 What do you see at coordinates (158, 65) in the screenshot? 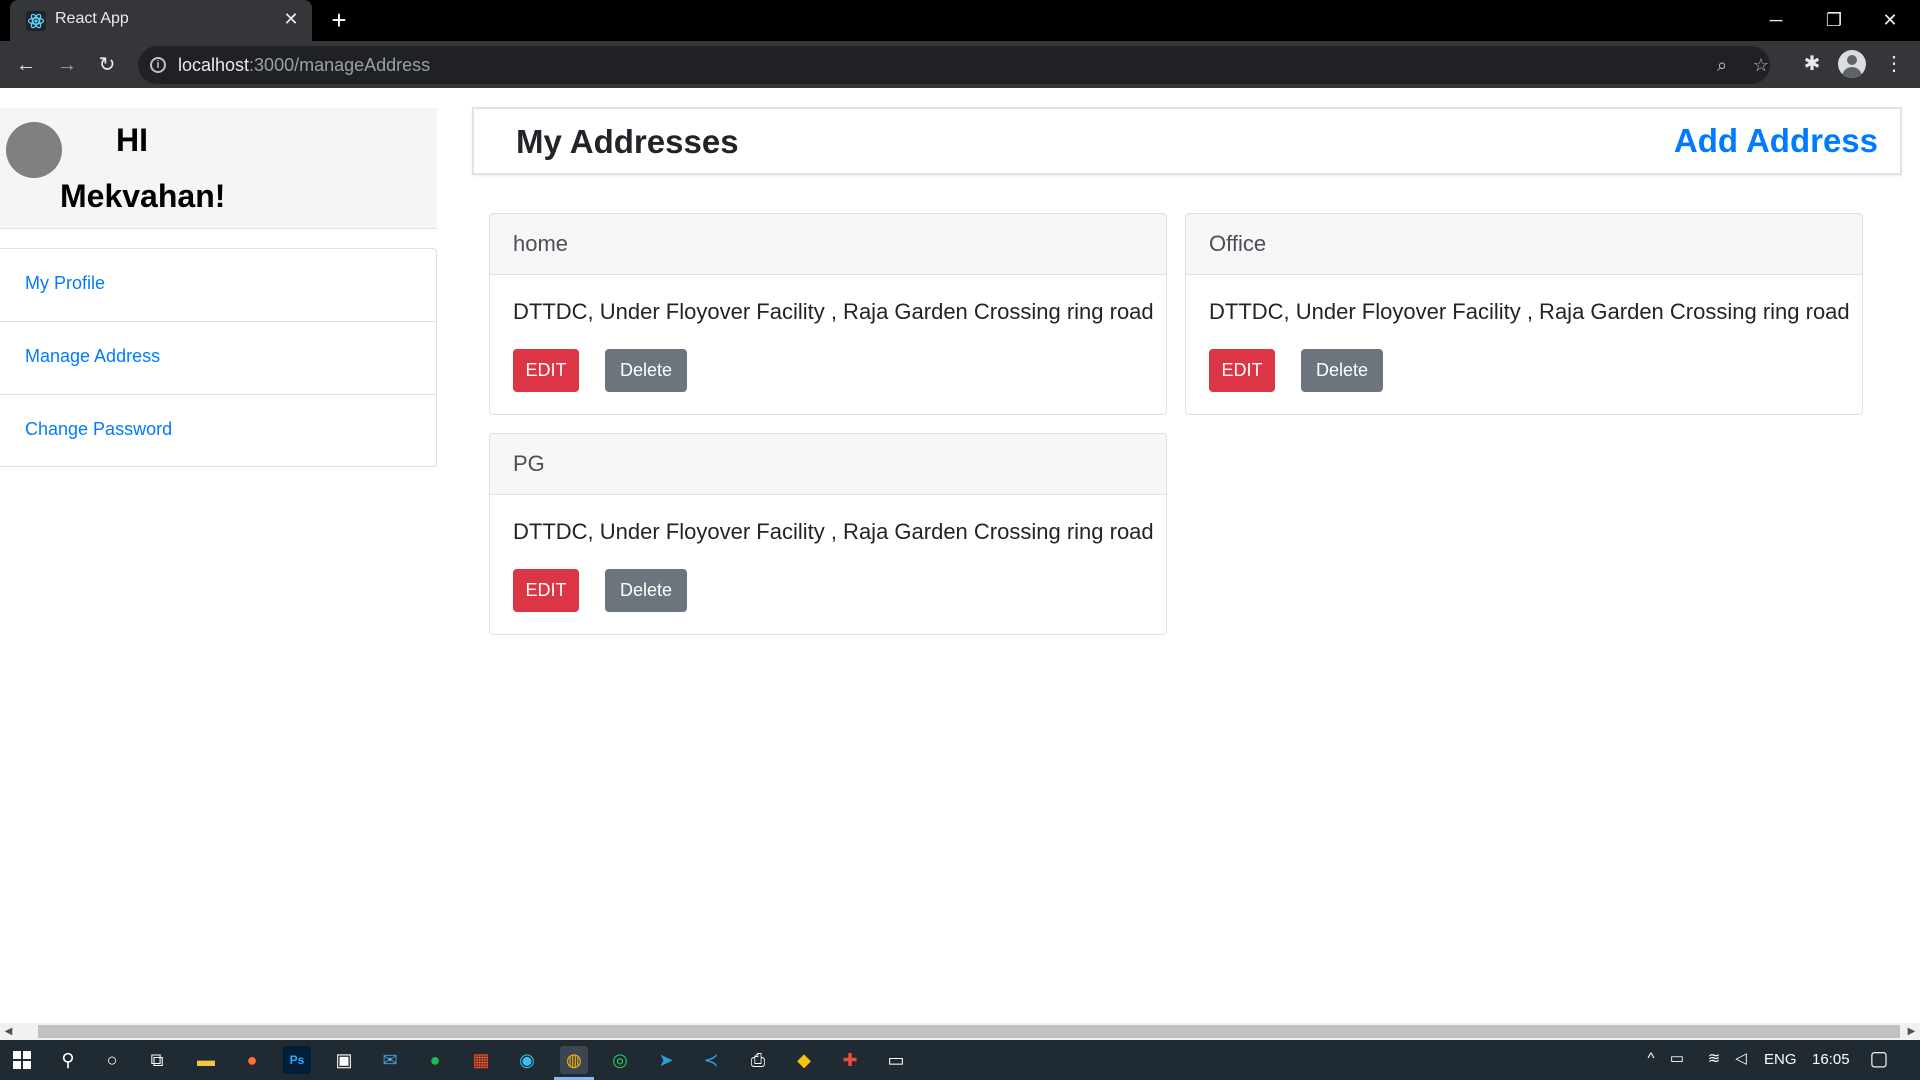
I see `site-info-icon: i` at bounding box center [158, 65].